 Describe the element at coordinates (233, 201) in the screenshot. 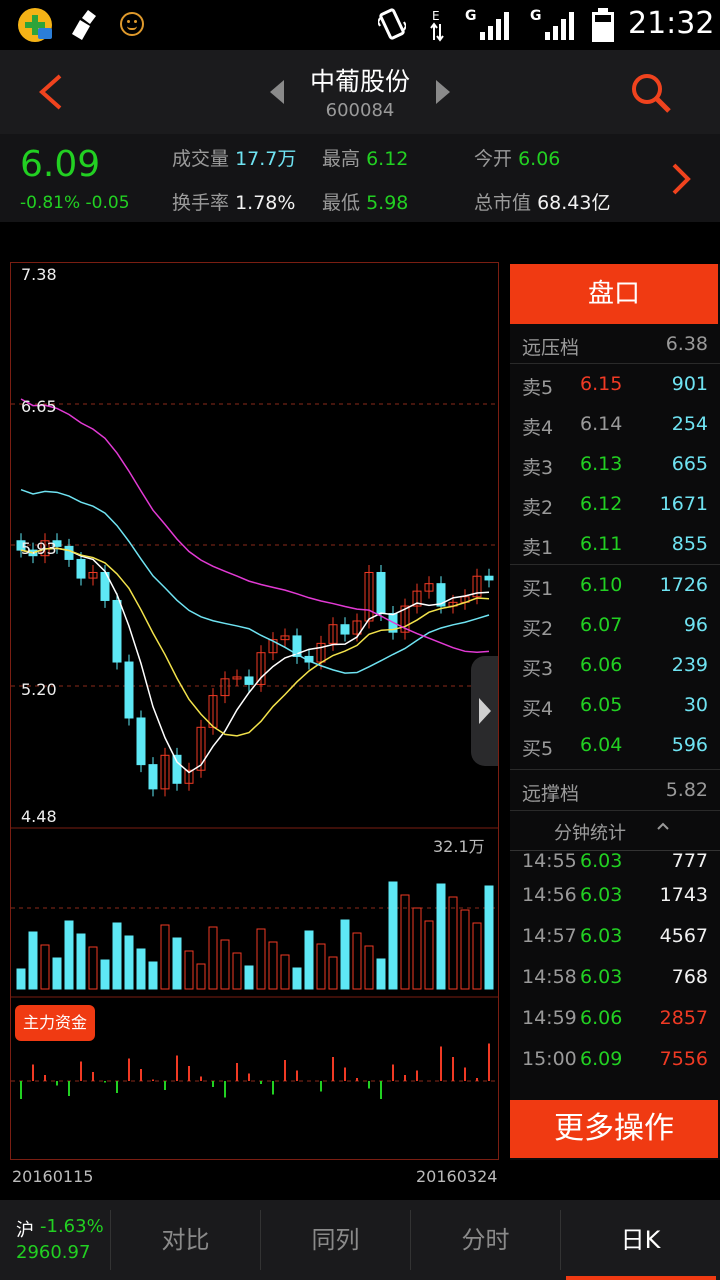

I see `turnover-stat: 换手率 1.78%` at that location.